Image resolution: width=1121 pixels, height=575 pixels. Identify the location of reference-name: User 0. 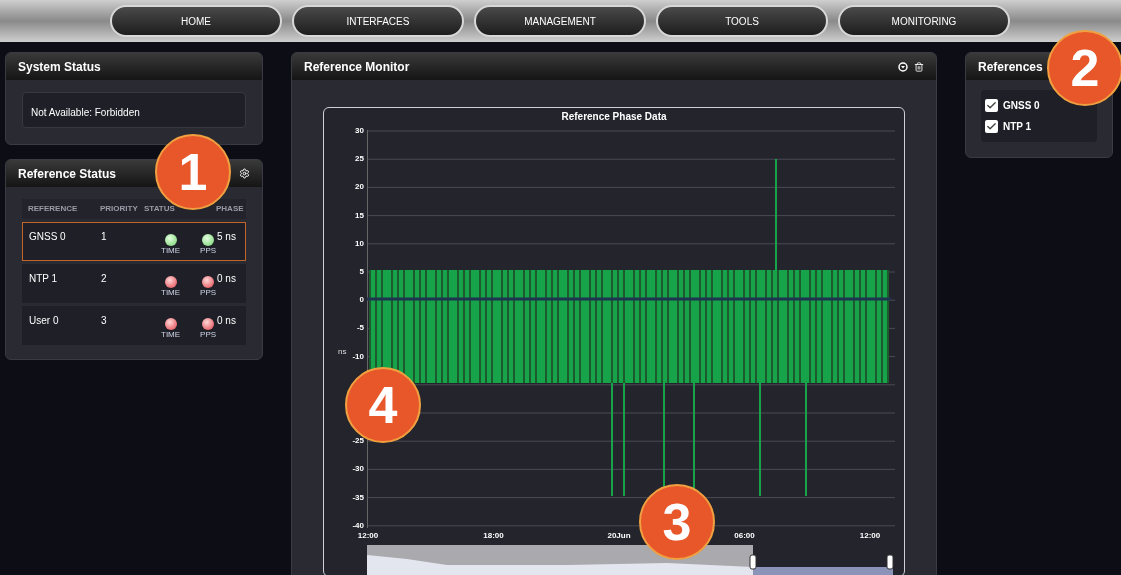
(44, 321).